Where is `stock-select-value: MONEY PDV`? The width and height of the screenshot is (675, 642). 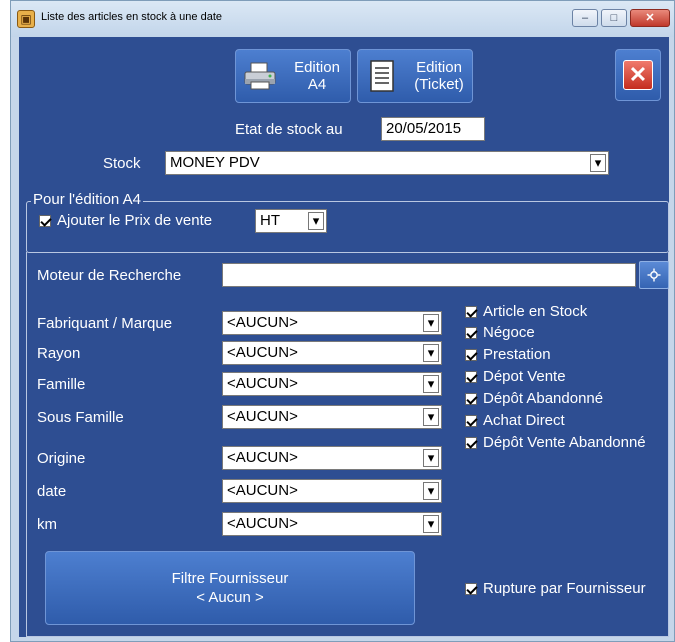 stock-select-value: MONEY PDV is located at coordinates (215, 162).